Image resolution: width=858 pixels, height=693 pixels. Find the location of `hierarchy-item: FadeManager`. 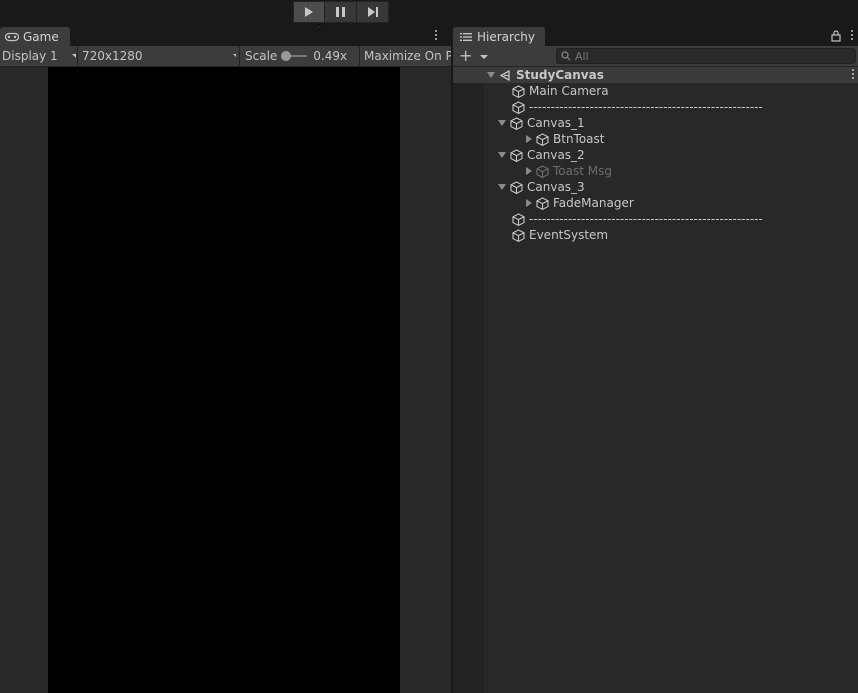

hierarchy-item: FadeManager is located at coordinates (559, 203).